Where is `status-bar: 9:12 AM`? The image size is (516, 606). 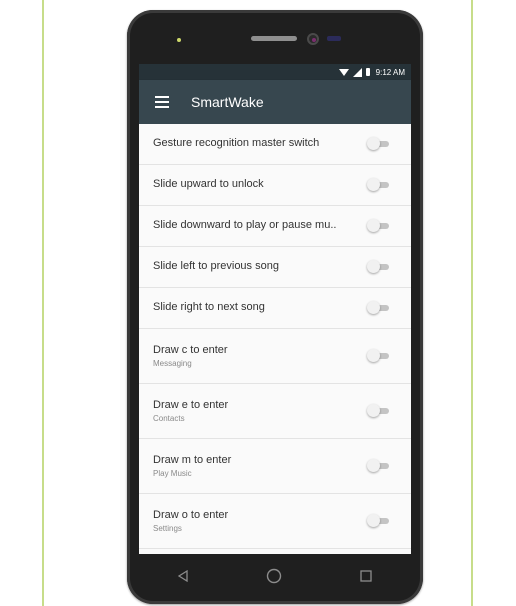
status-bar: 9:12 AM is located at coordinates (275, 72).